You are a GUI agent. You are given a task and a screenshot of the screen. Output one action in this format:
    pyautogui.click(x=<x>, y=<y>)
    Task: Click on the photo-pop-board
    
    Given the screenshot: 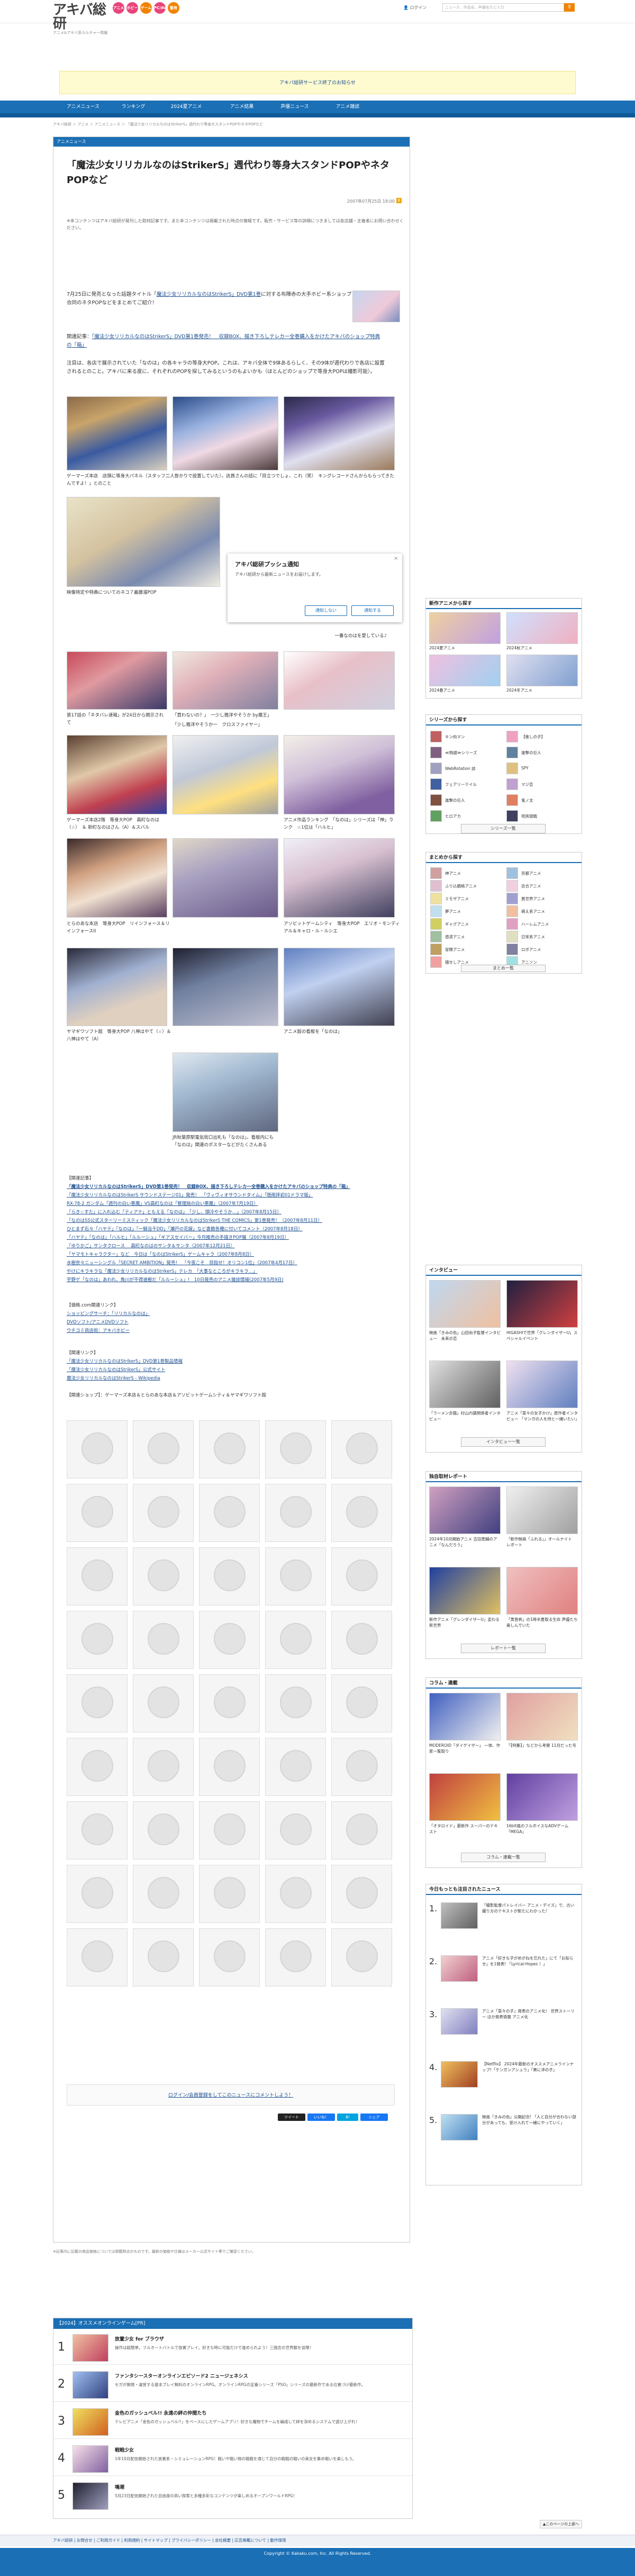 What is the action you would take?
    pyautogui.click(x=143, y=542)
    